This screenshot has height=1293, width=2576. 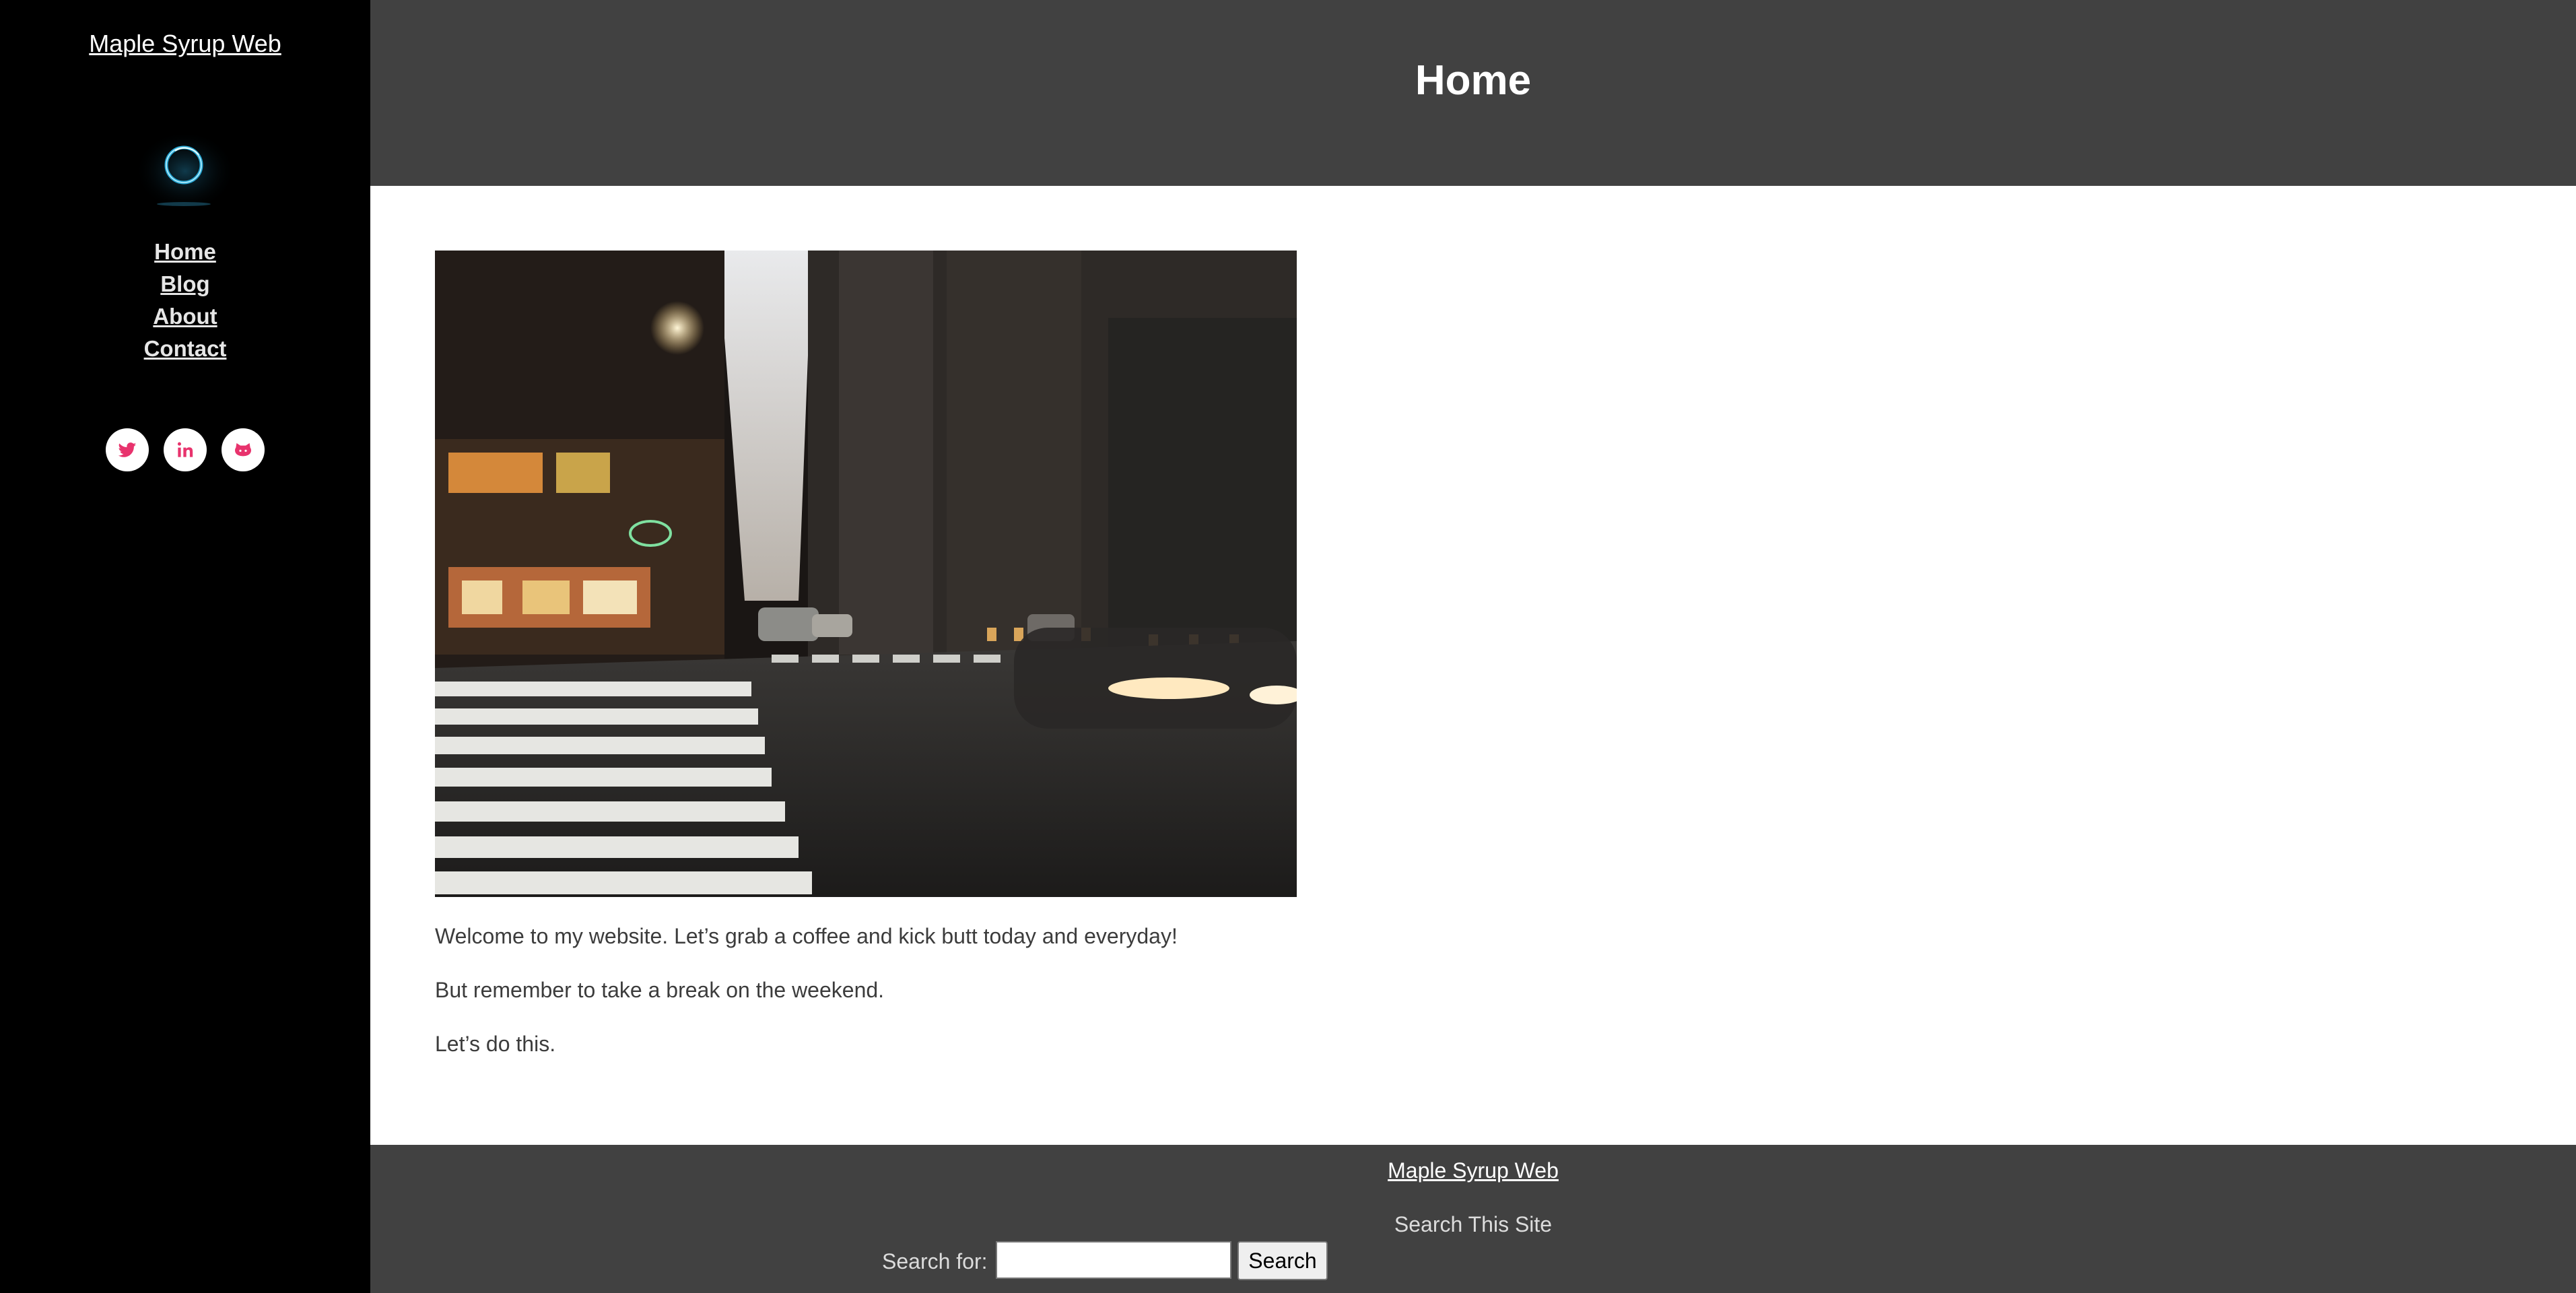 I want to click on search-form: Search for: Search, so click(x=1103, y=1261).